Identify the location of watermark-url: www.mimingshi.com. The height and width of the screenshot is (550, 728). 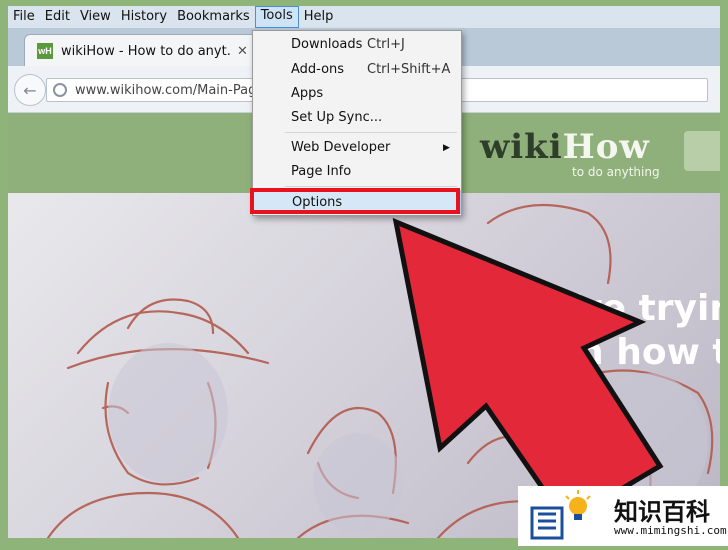
(670, 530).